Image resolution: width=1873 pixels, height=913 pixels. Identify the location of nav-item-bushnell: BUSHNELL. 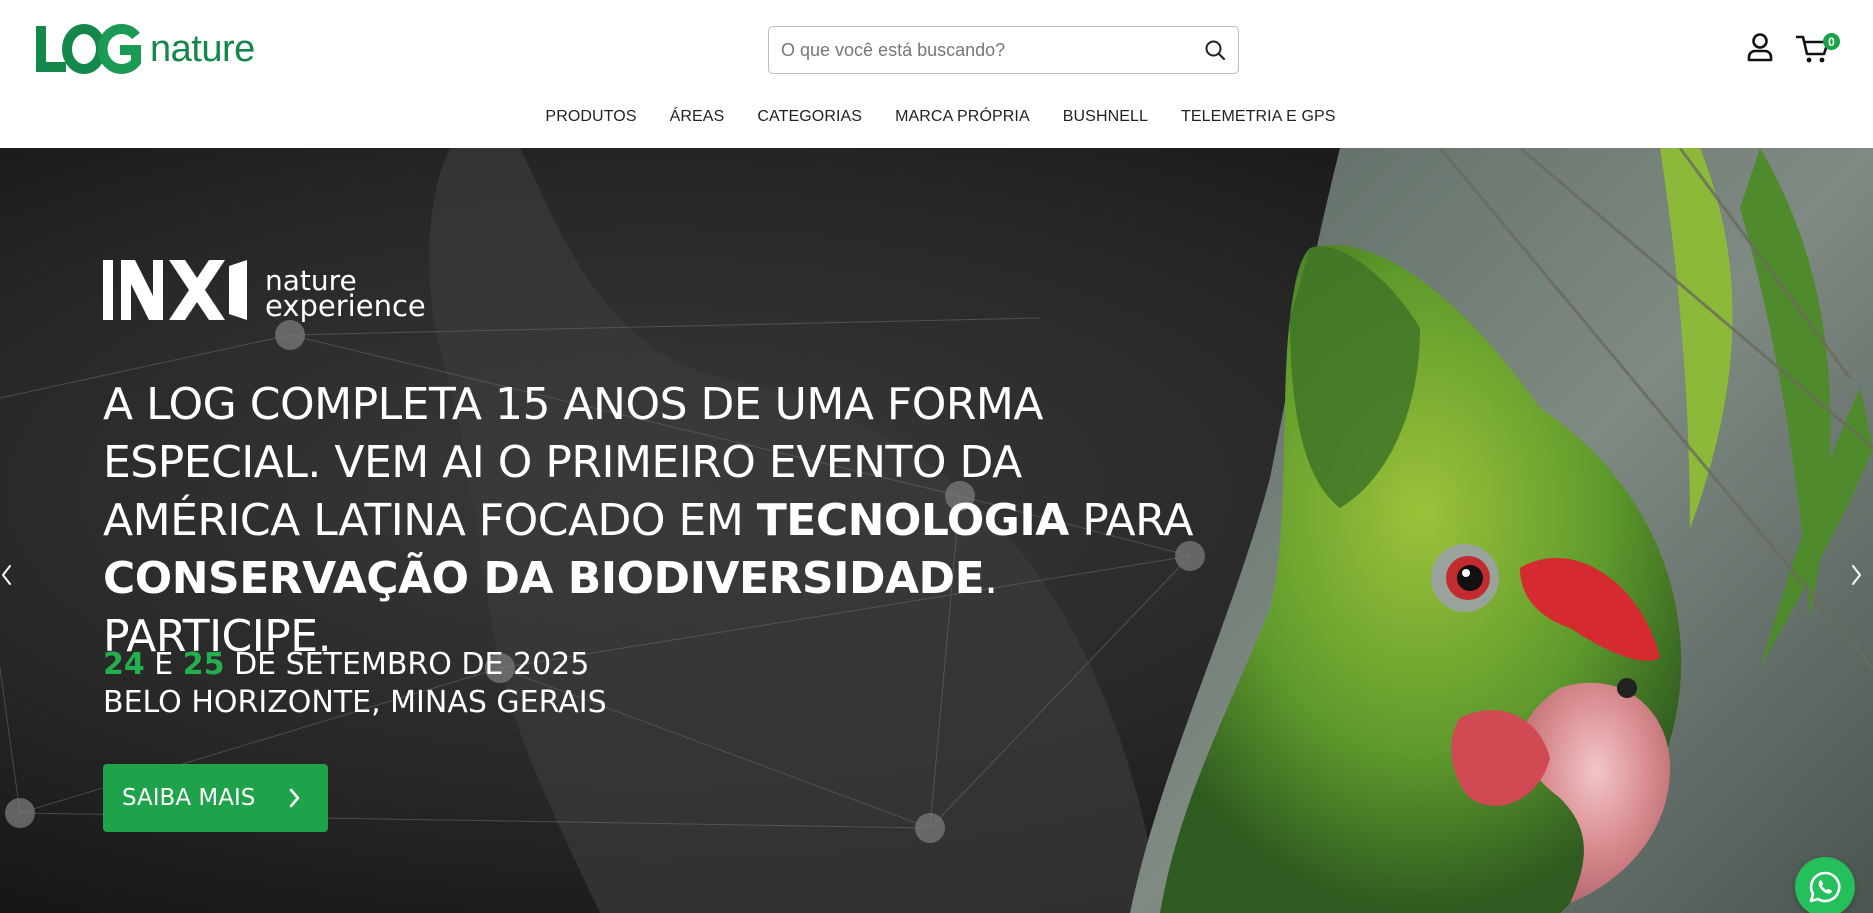
(1105, 117).